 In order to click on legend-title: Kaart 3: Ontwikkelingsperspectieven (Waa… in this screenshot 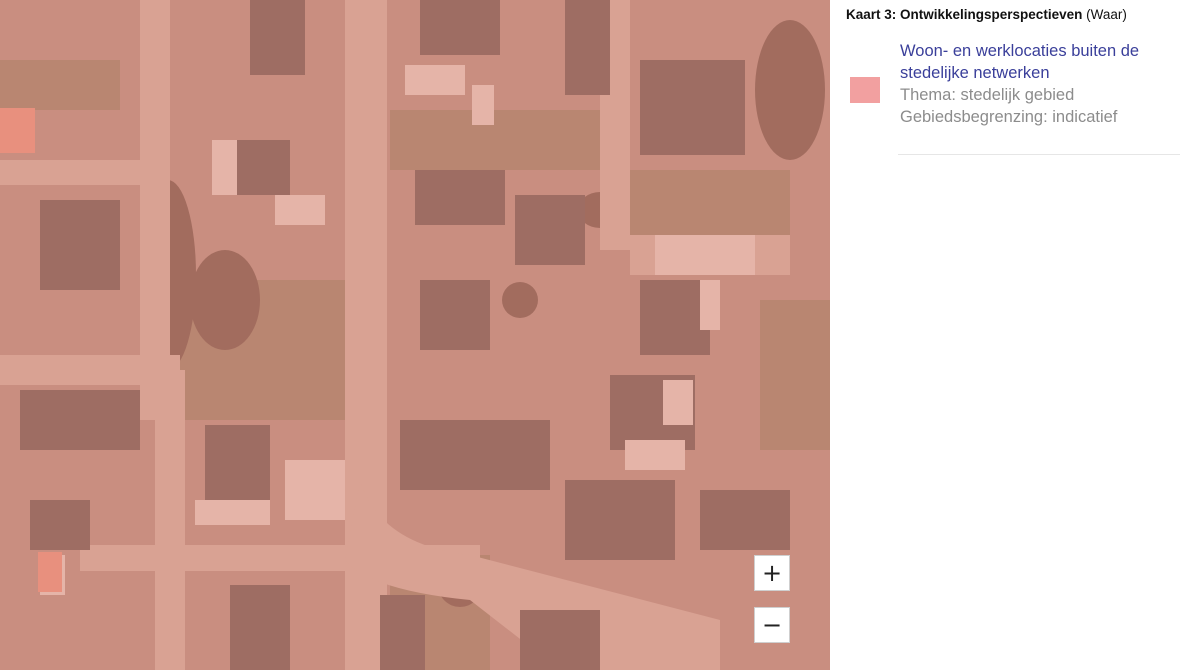, I will do `click(986, 14)`.